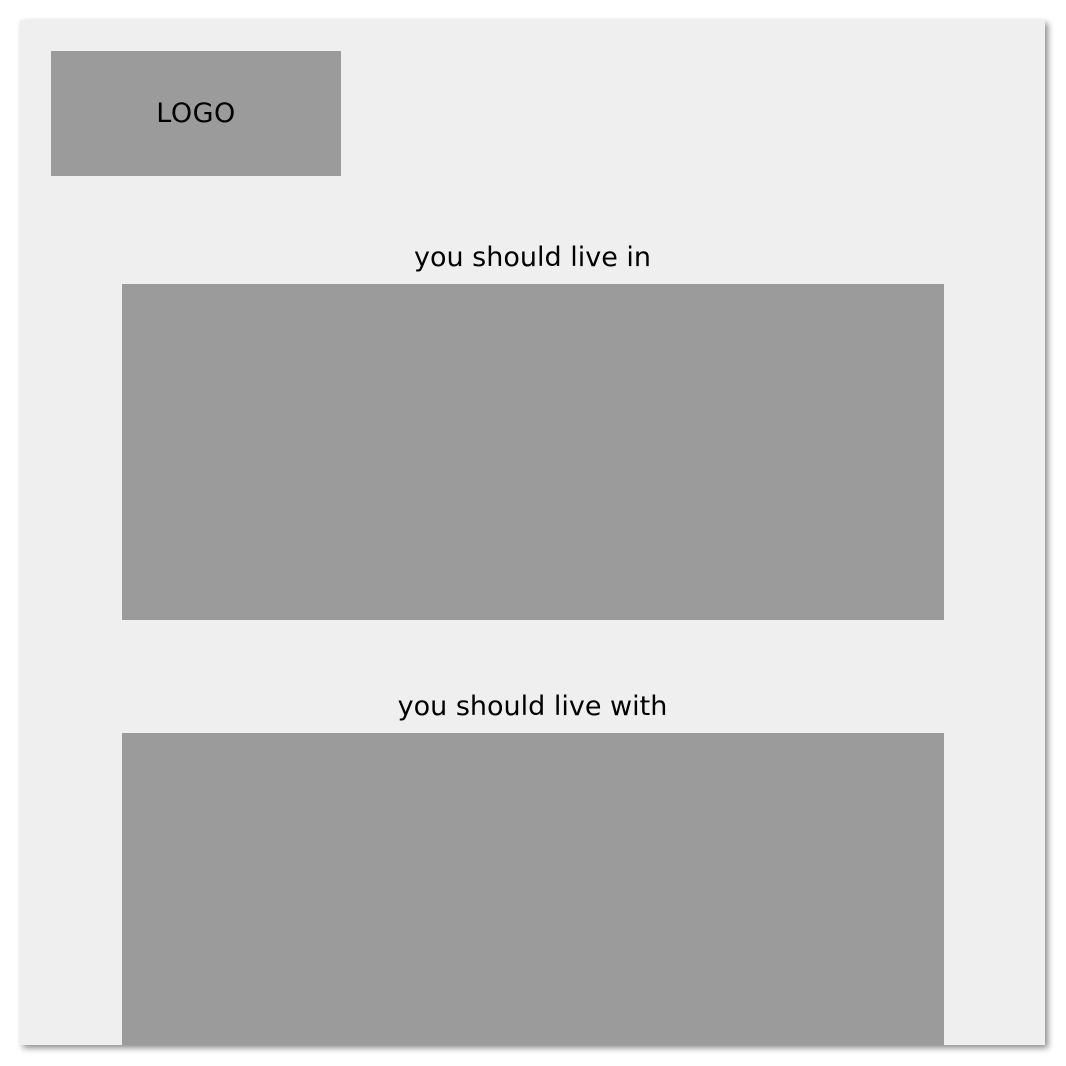 The height and width of the screenshot is (1066, 1066). I want to click on logo: LOGO, so click(196, 113).